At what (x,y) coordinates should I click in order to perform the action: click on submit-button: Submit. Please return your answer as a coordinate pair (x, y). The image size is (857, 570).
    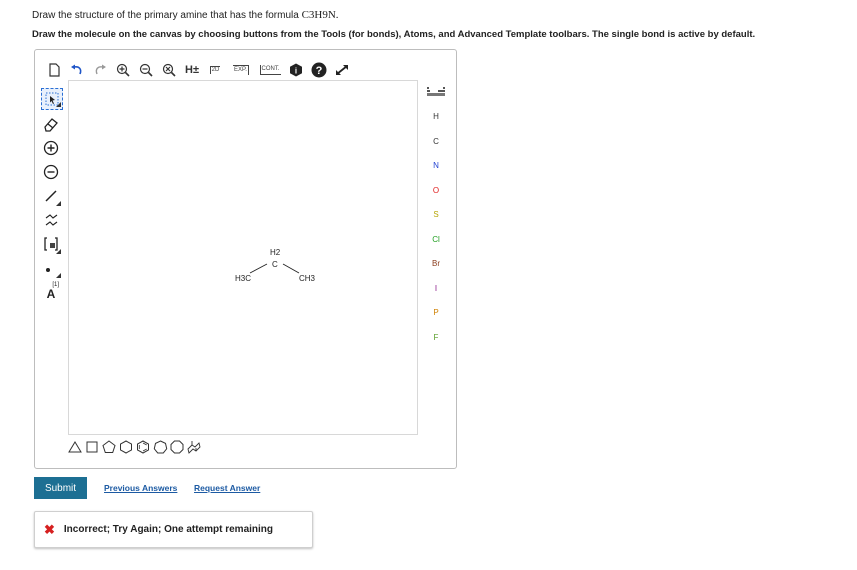
    Looking at the image, I should click on (60, 488).